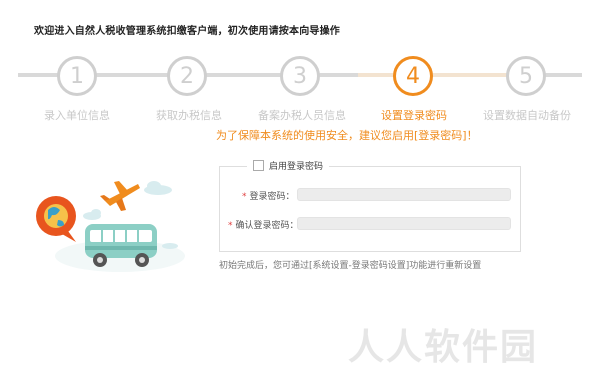 This screenshot has height=376, width=600. Describe the element at coordinates (526, 76) in the screenshot. I see `step-5-circle: 5` at that location.